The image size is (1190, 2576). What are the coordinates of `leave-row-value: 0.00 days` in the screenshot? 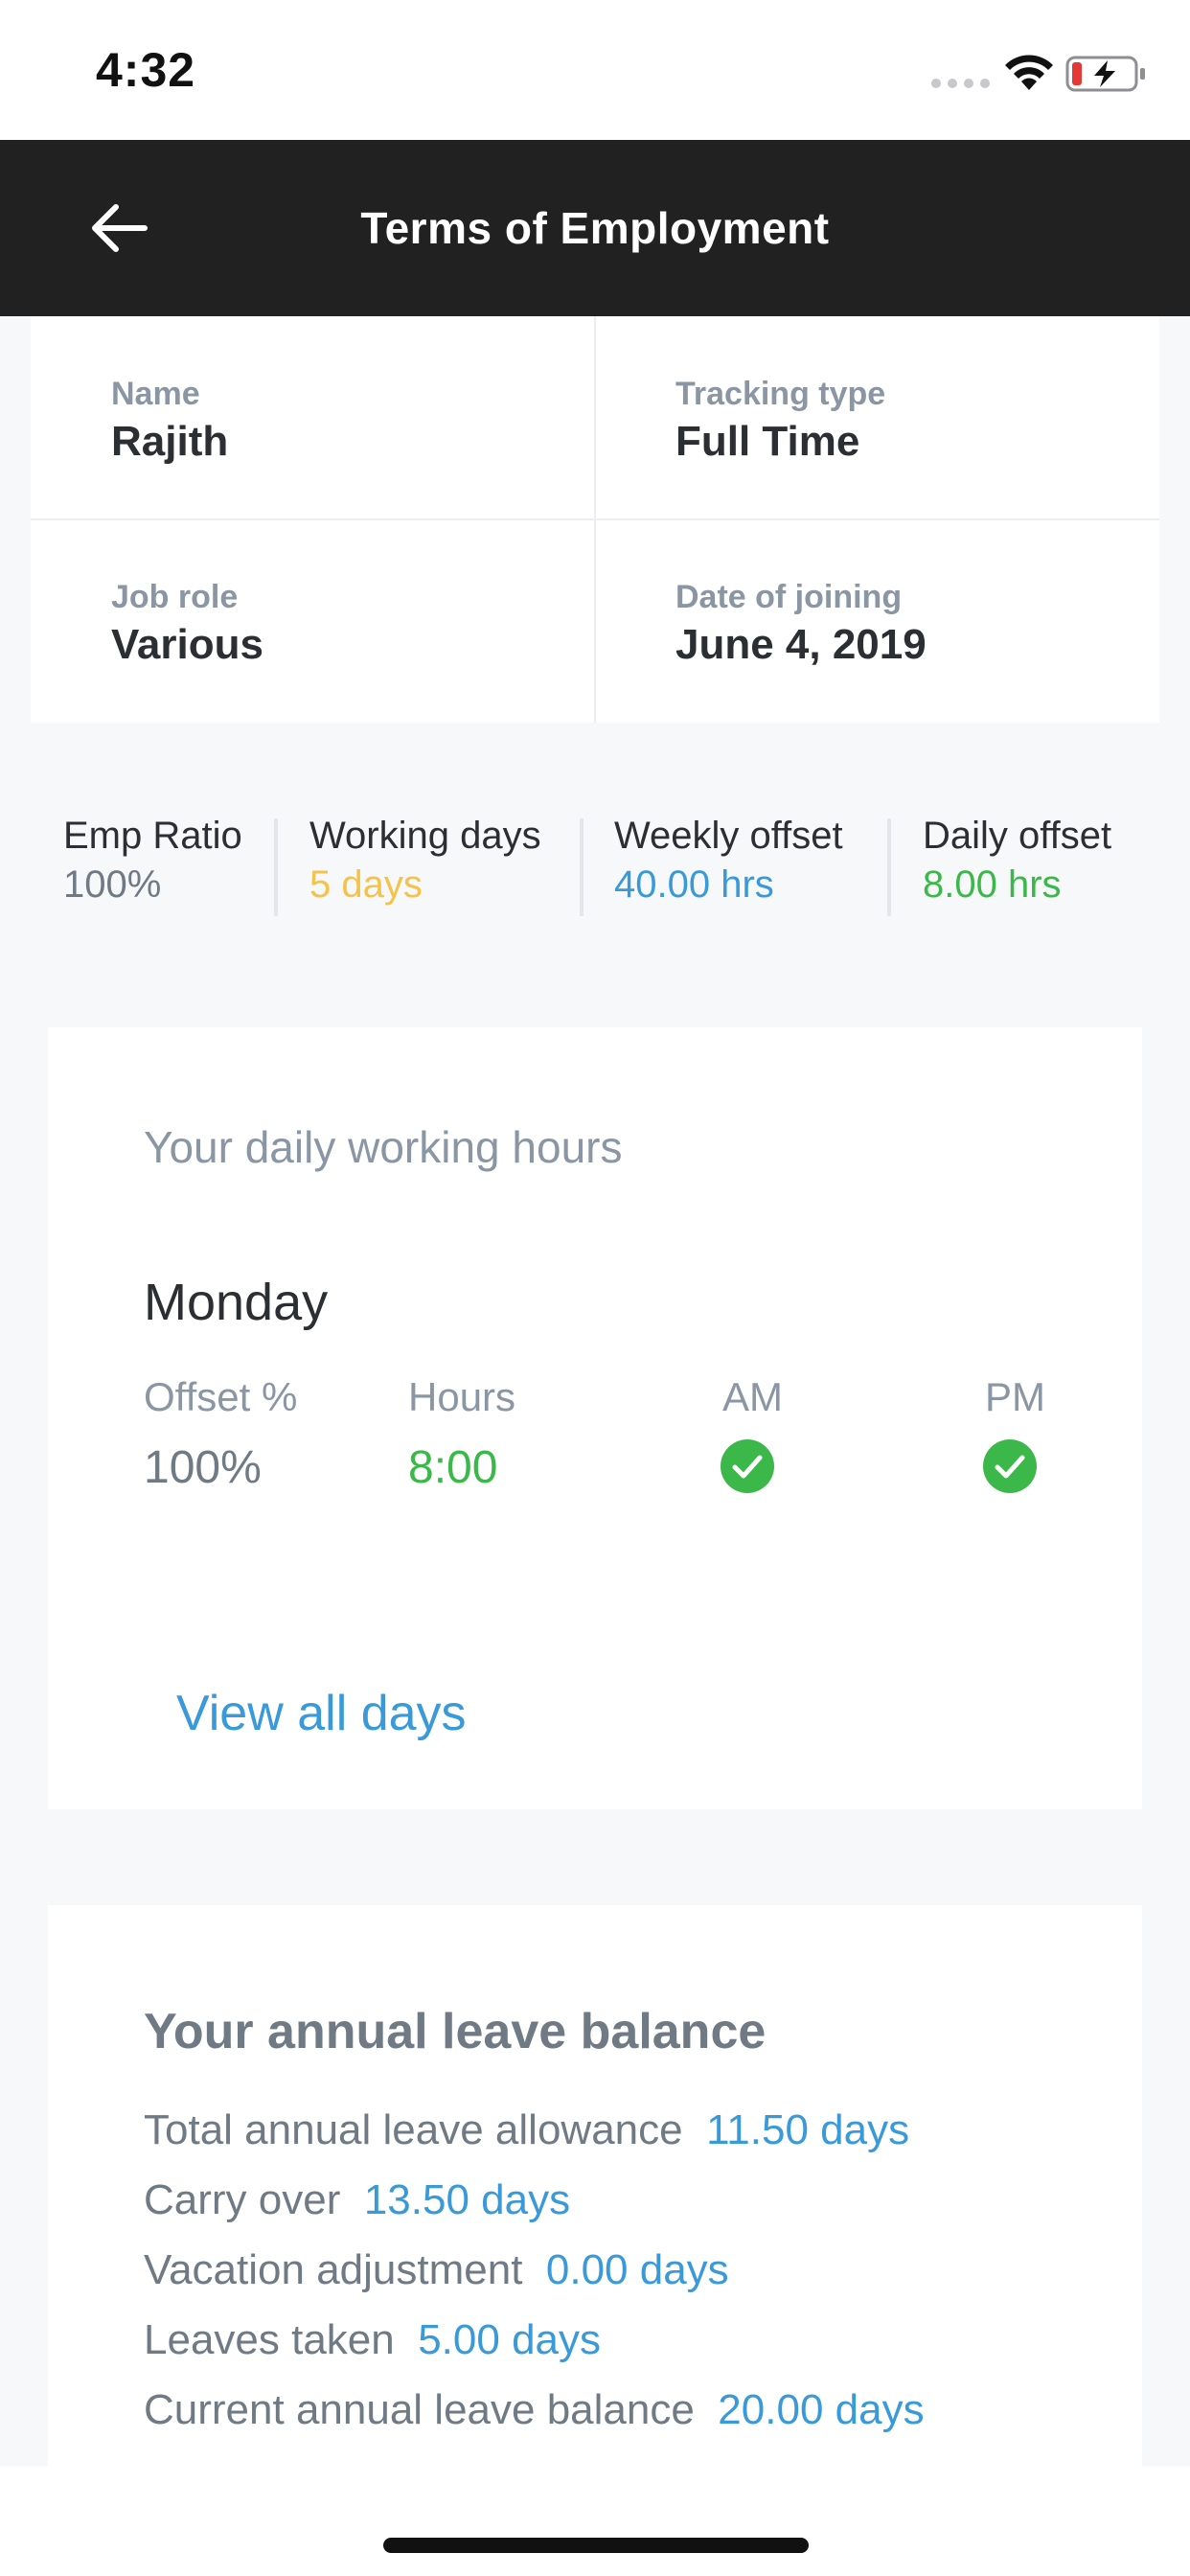 It's located at (632, 2269).